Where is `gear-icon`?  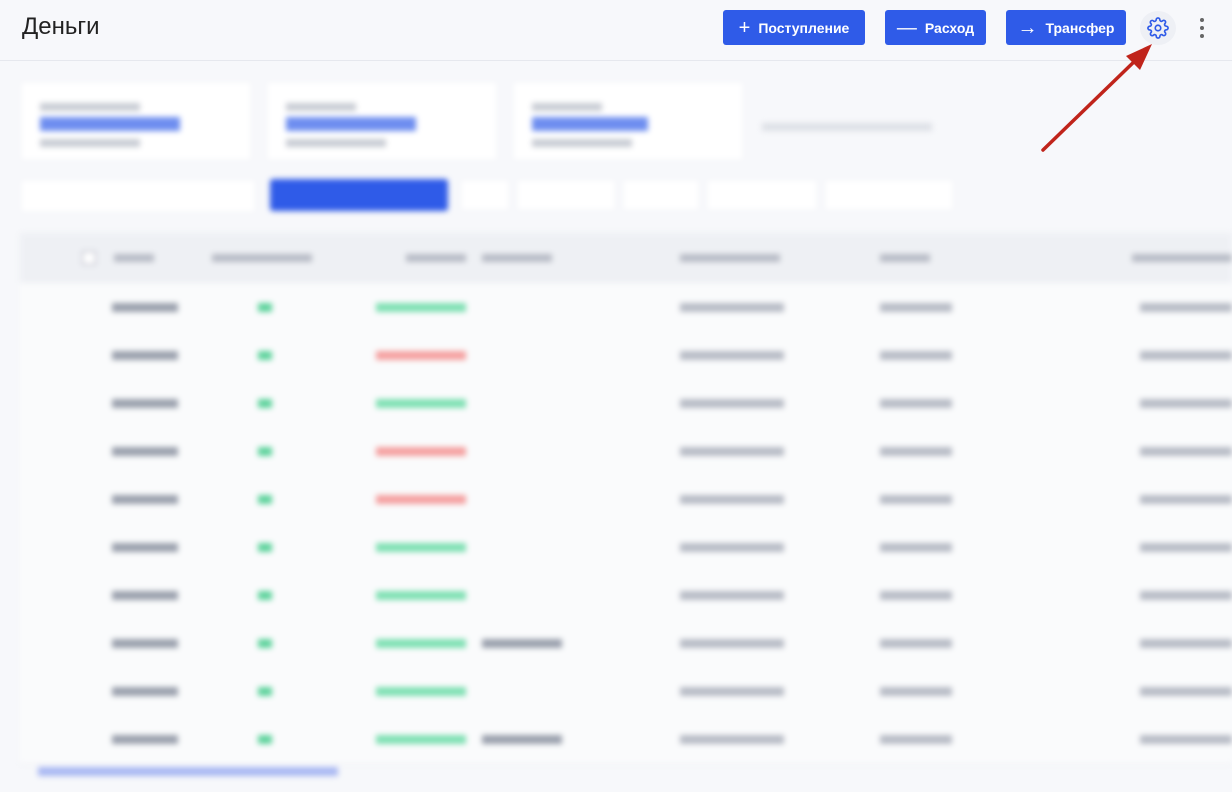 gear-icon is located at coordinates (1158, 28).